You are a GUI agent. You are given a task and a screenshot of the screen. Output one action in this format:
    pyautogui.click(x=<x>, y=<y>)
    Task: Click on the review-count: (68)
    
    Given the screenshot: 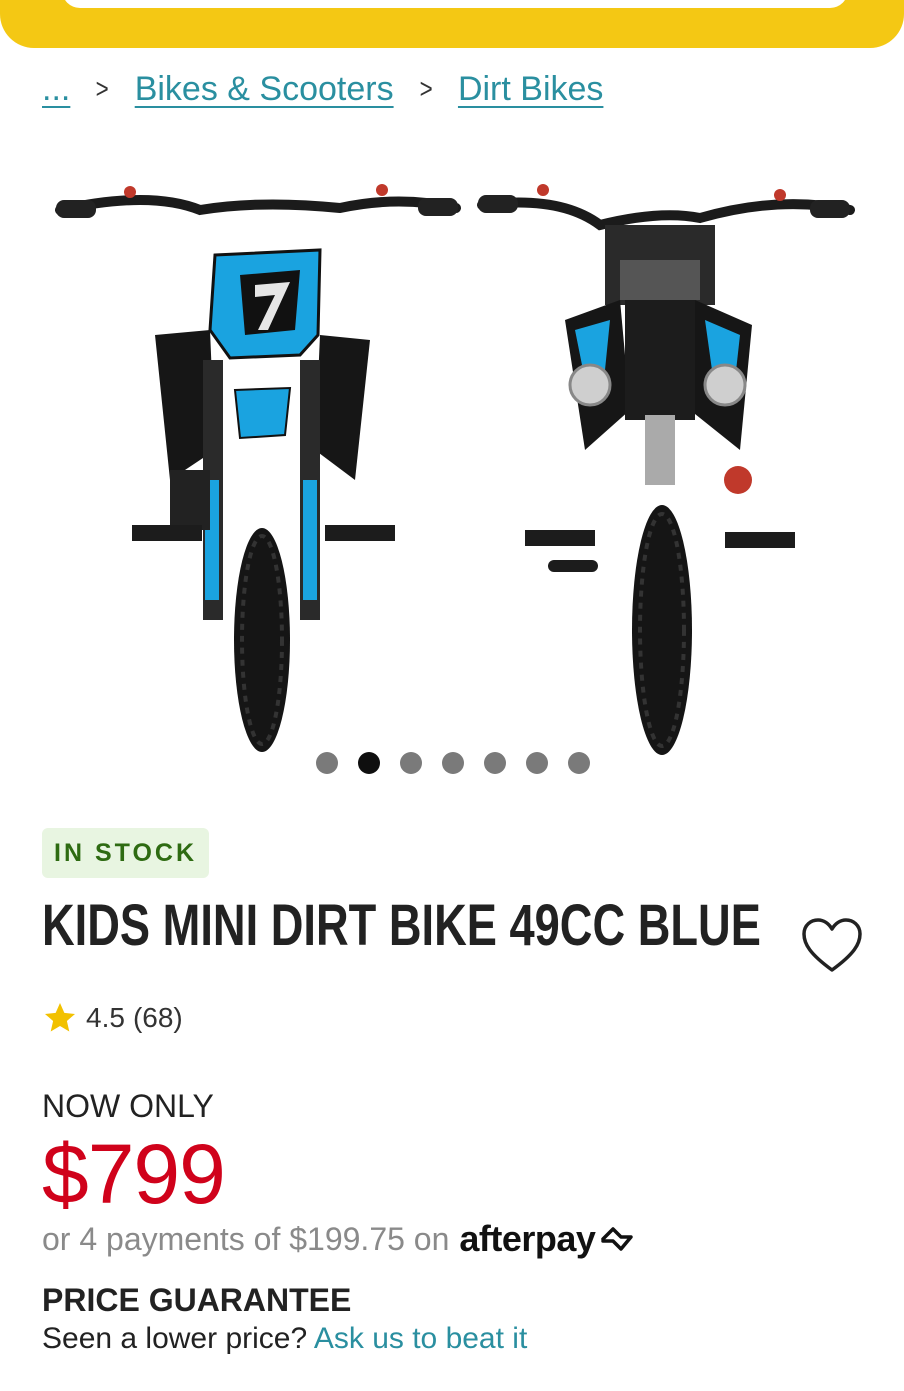 What is the action you would take?
    pyautogui.click(x=157, y=1017)
    